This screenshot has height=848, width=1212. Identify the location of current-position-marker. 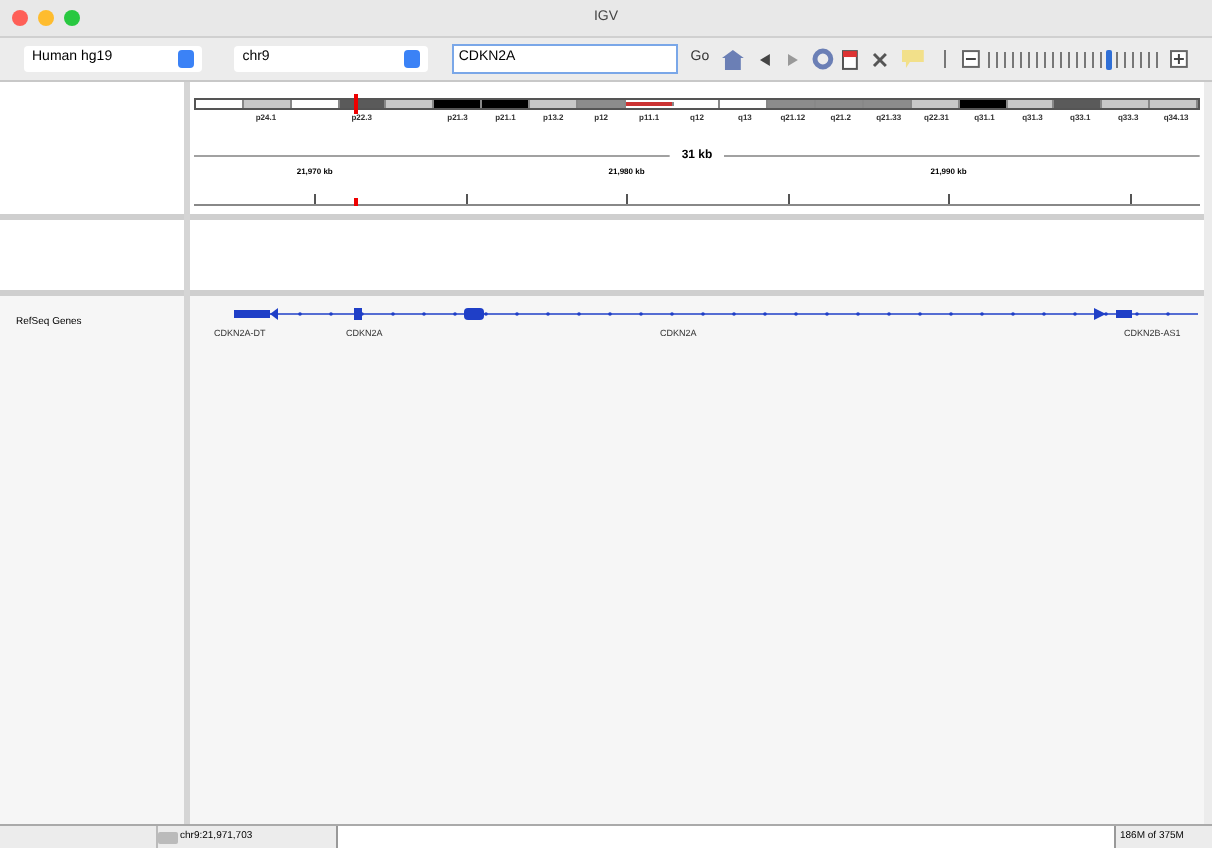
(356, 202).